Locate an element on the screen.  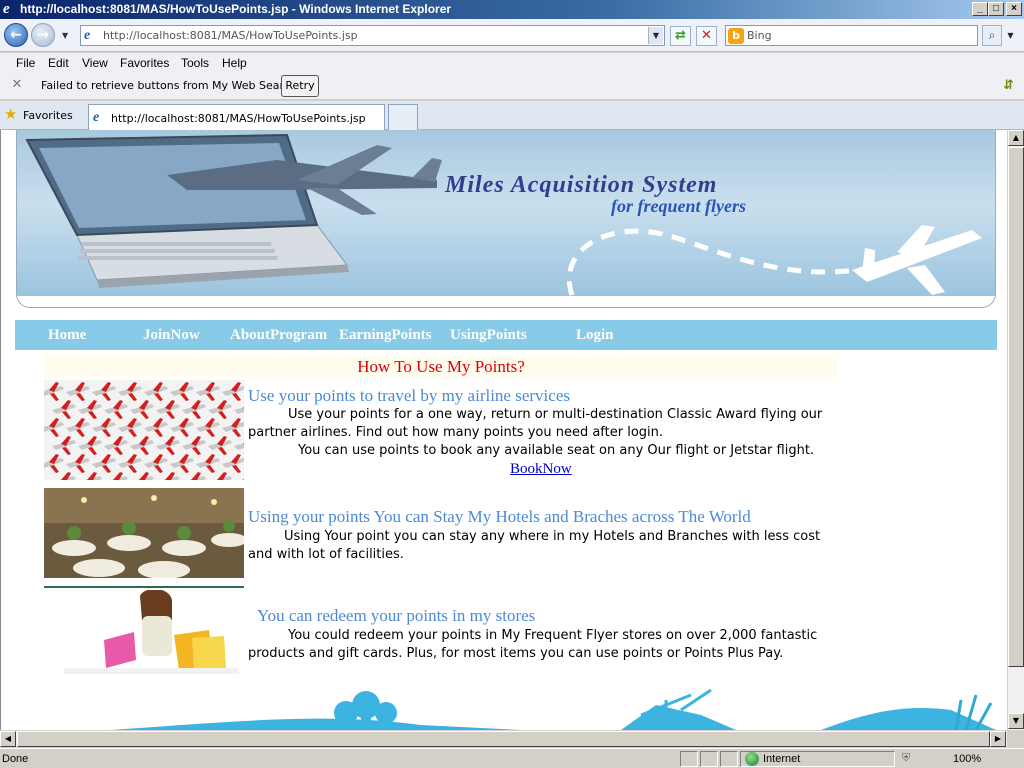
address-dropdown-icon: ▼ is located at coordinates (655, 35).